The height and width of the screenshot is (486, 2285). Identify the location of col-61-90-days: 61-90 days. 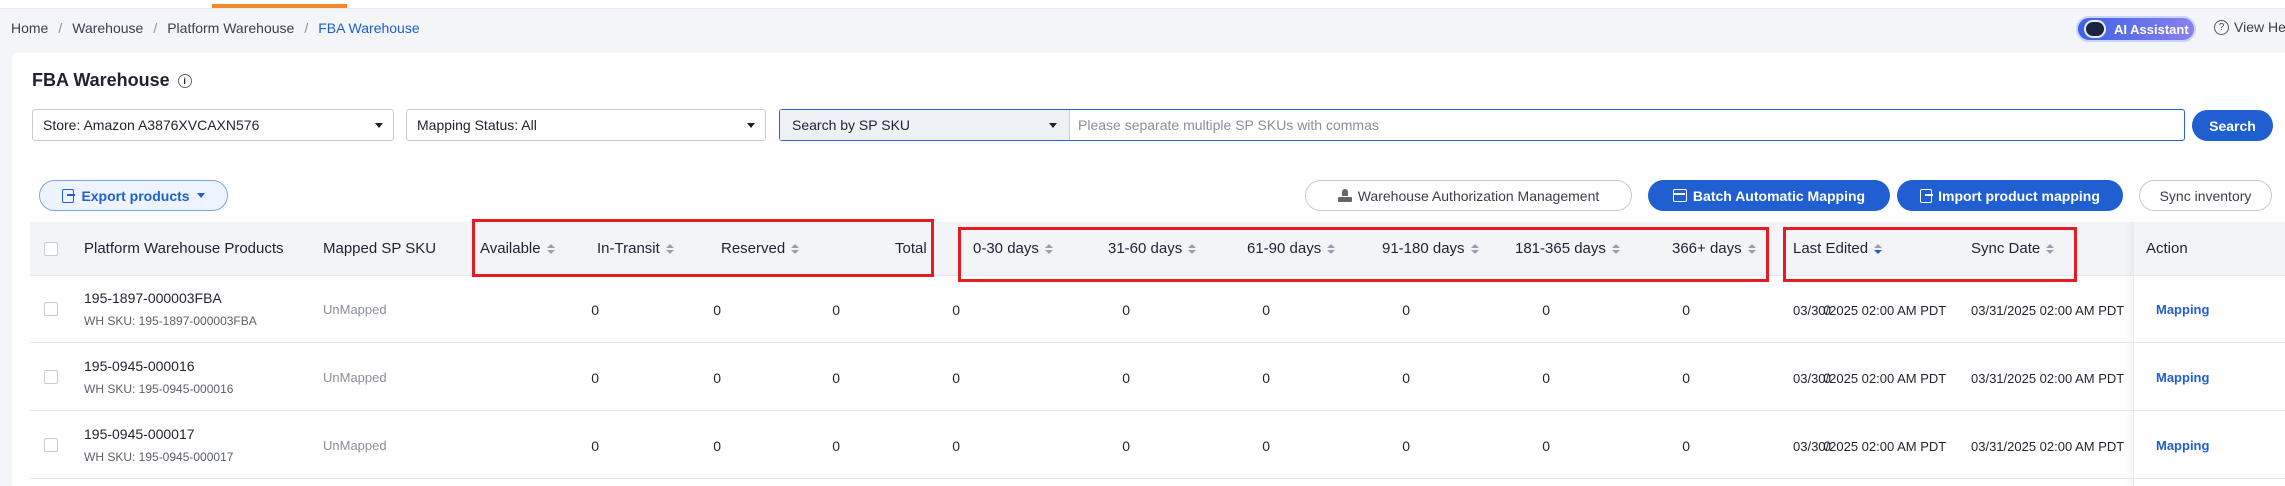
(1291, 248).